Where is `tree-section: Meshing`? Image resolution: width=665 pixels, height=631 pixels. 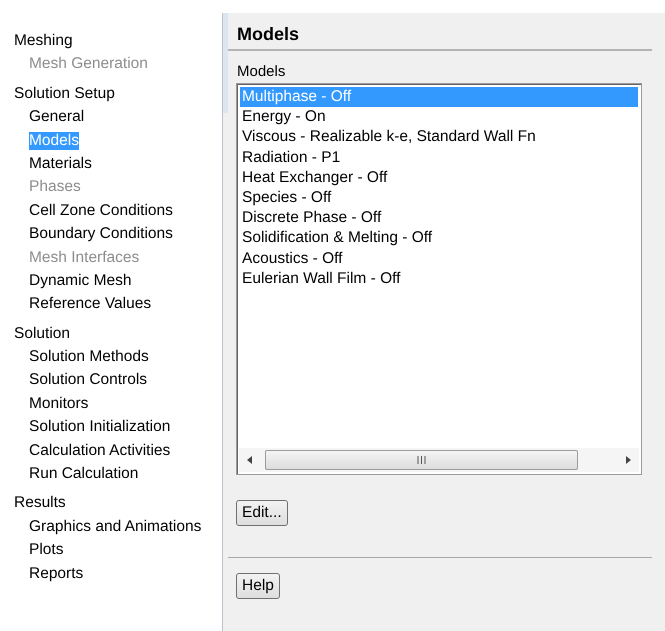
tree-section: Meshing is located at coordinates (43, 40).